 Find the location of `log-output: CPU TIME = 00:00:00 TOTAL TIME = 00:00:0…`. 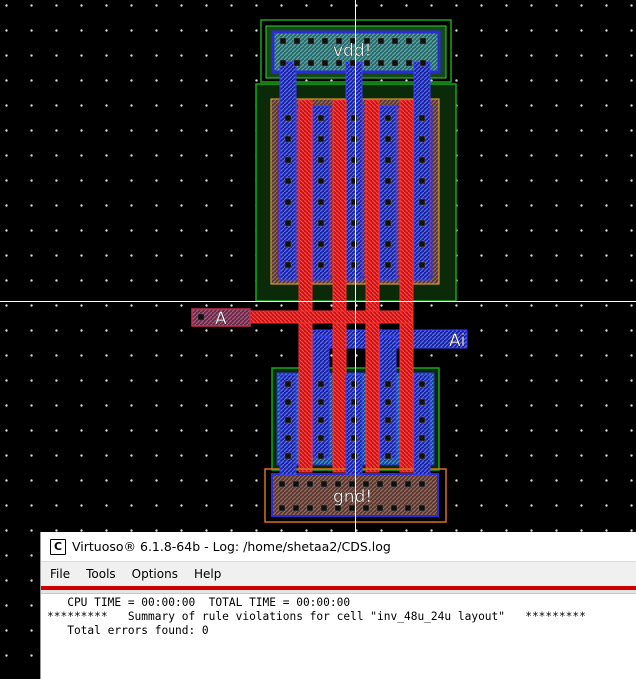

log-output: CPU TIME = 00:00:00 TOTAL TIME = 00:00:0… is located at coordinates (338, 616).